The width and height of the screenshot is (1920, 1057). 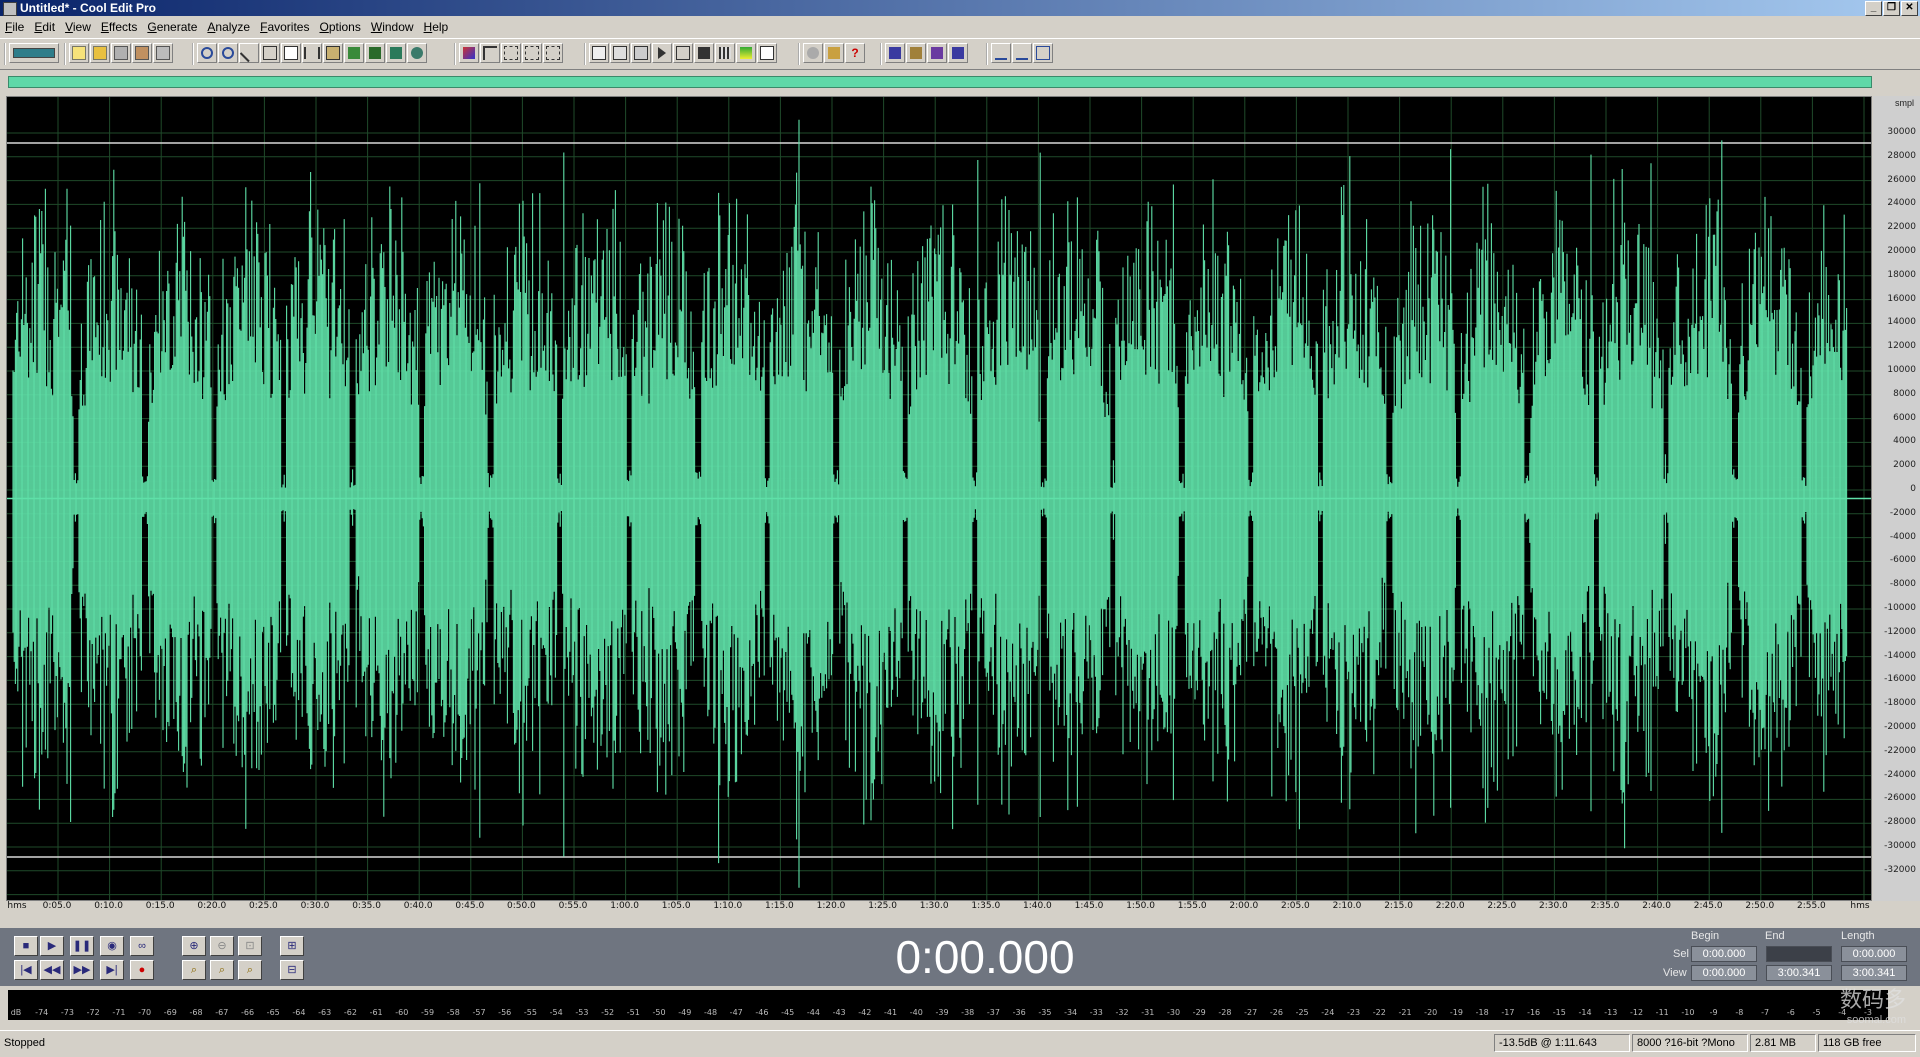 What do you see at coordinates (1724, 954) in the screenshot?
I see `sel-begin-field: 0:00.000` at bounding box center [1724, 954].